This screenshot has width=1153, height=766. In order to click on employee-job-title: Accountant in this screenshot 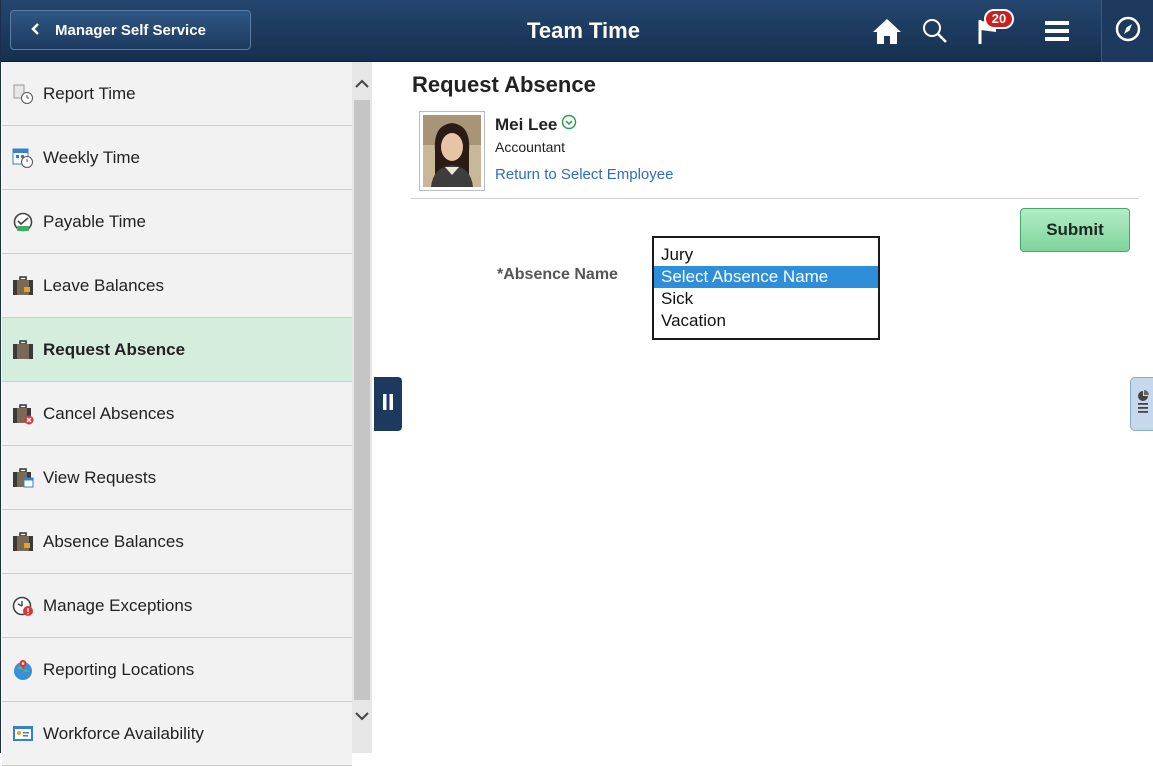, I will do `click(530, 147)`.